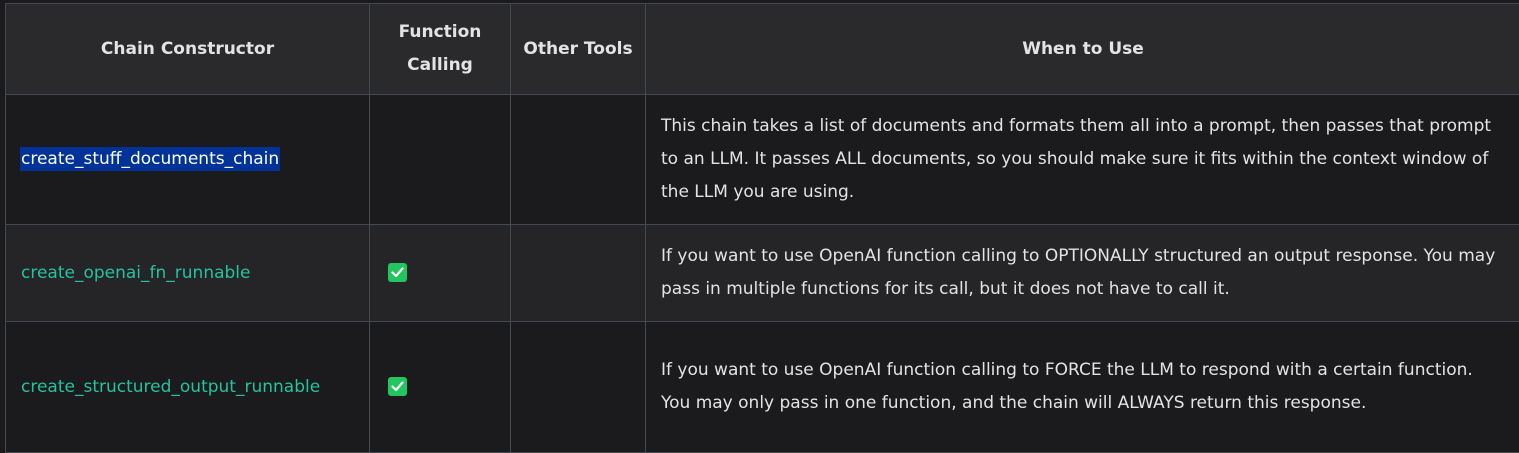 This screenshot has width=1519, height=453. I want to click on header-other-tools: Other Tools, so click(578, 49).